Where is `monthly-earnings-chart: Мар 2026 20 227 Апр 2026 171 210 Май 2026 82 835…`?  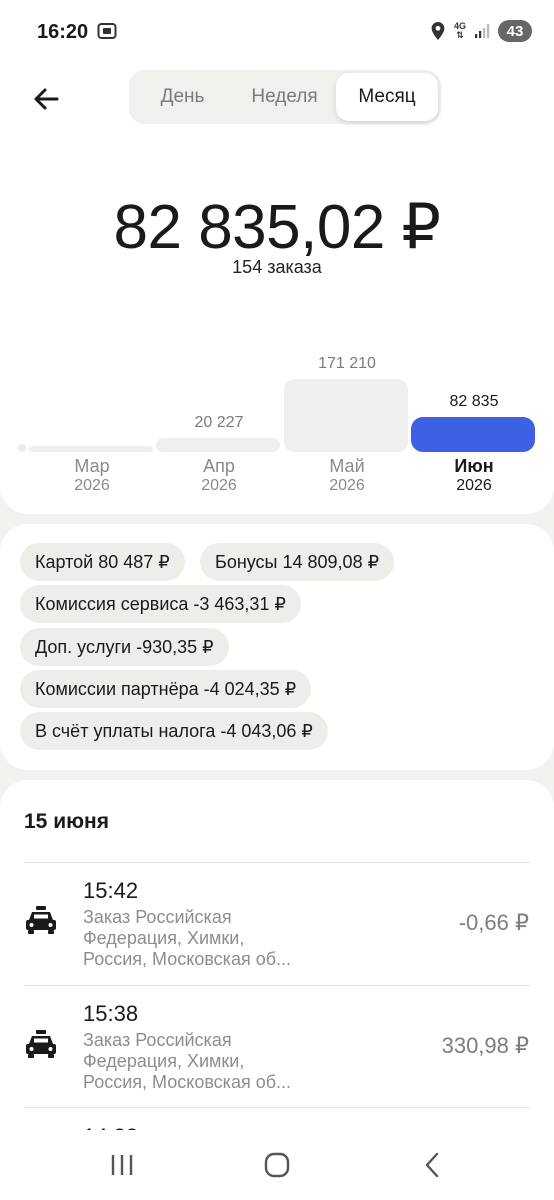 monthly-earnings-chart: Мар 2026 20 227 Апр 2026 171 210 Май 2026 82 835… is located at coordinates (277, 422).